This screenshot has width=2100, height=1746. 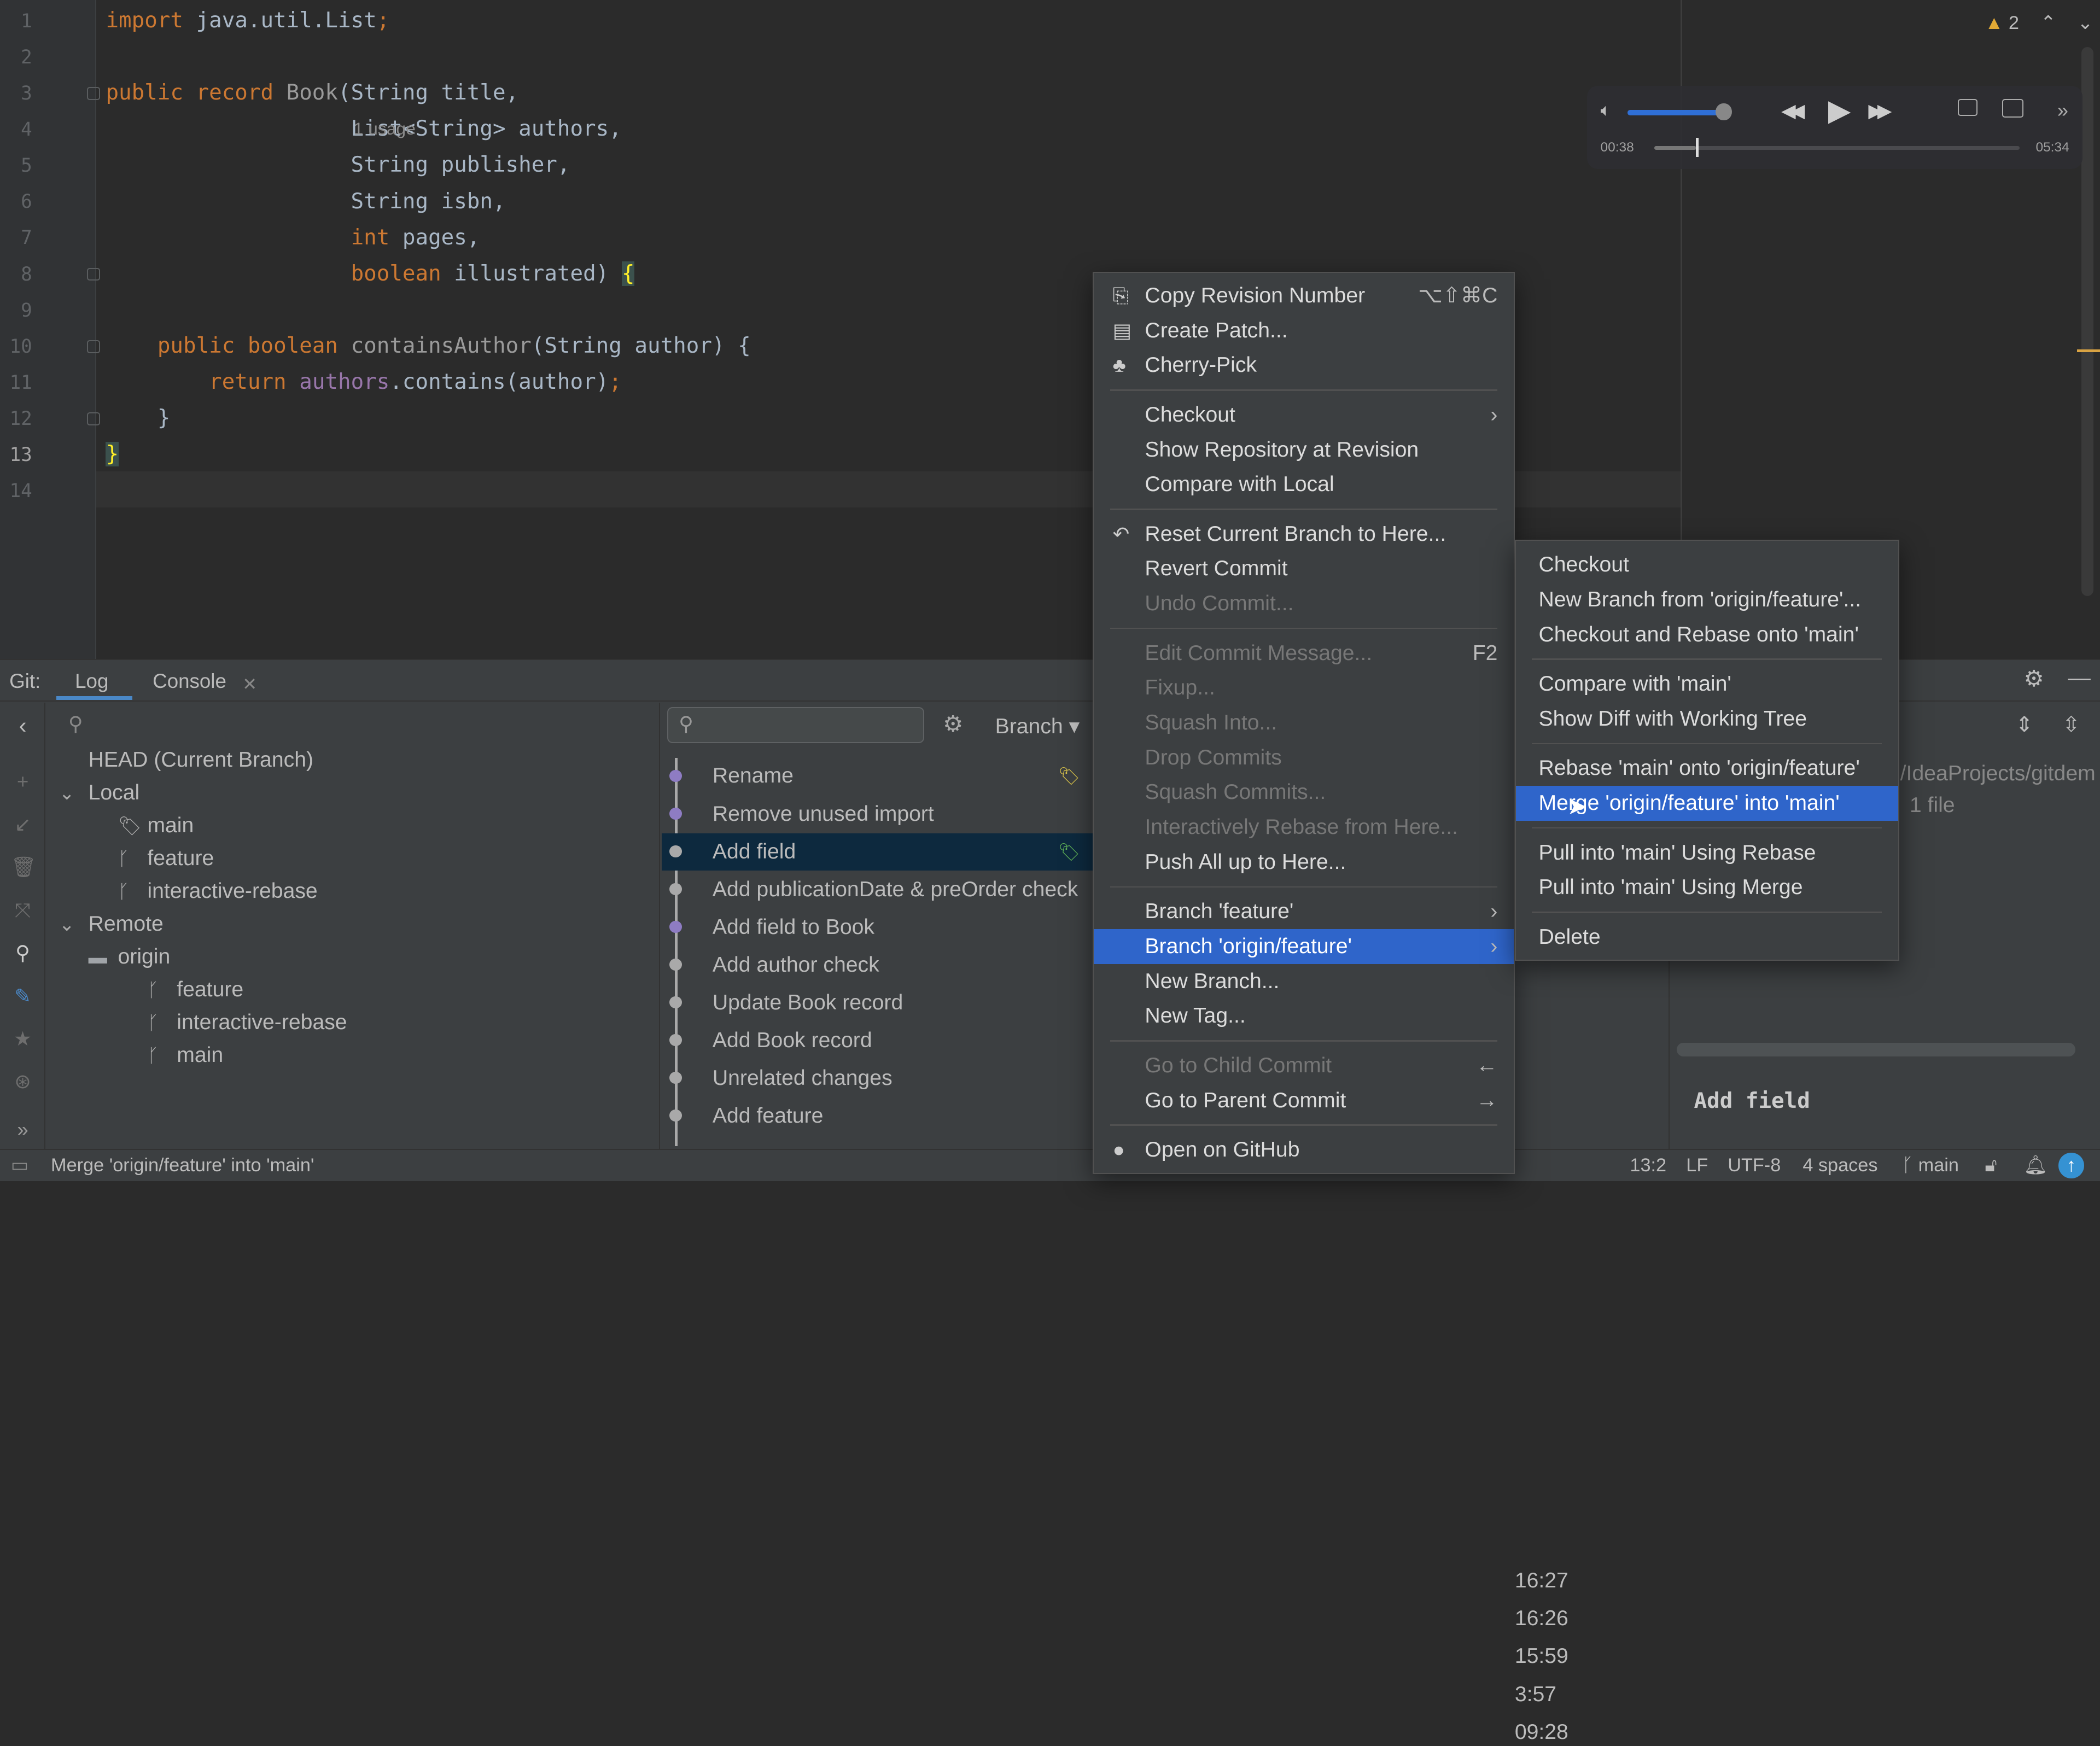 What do you see at coordinates (2024, 725) in the screenshot?
I see `expand-all-icon: ⇕` at bounding box center [2024, 725].